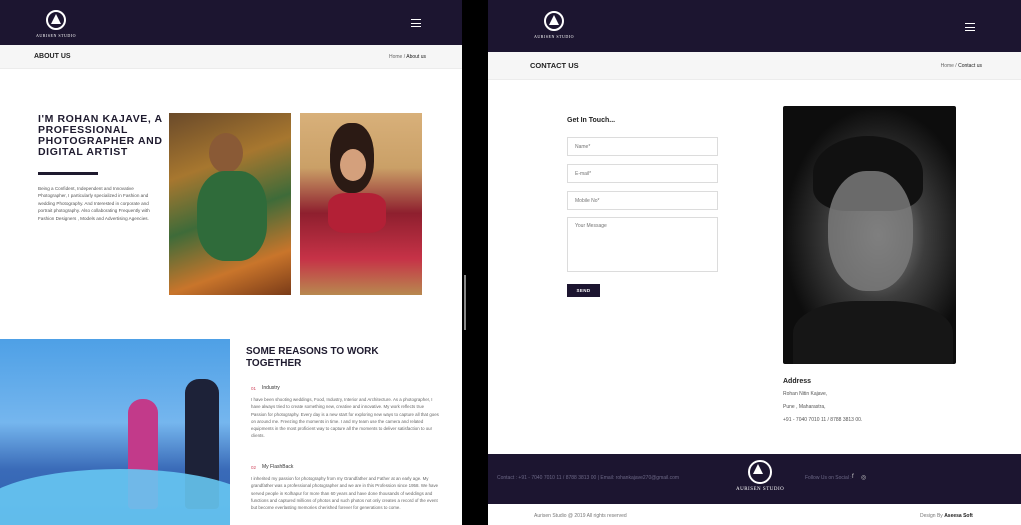 The height and width of the screenshot is (525, 1021). Describe the element at coordinates (115, 432) in the screenshot. I see `couple-photo` at that location.